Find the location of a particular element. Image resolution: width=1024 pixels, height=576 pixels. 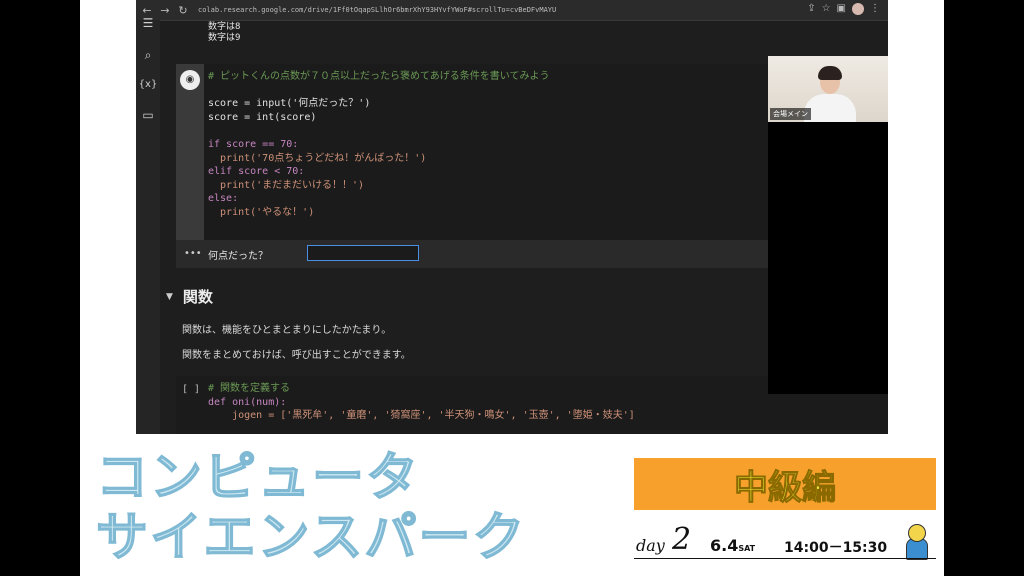

run-cell-bracket: [ ] is located at coordinates (191, 389).